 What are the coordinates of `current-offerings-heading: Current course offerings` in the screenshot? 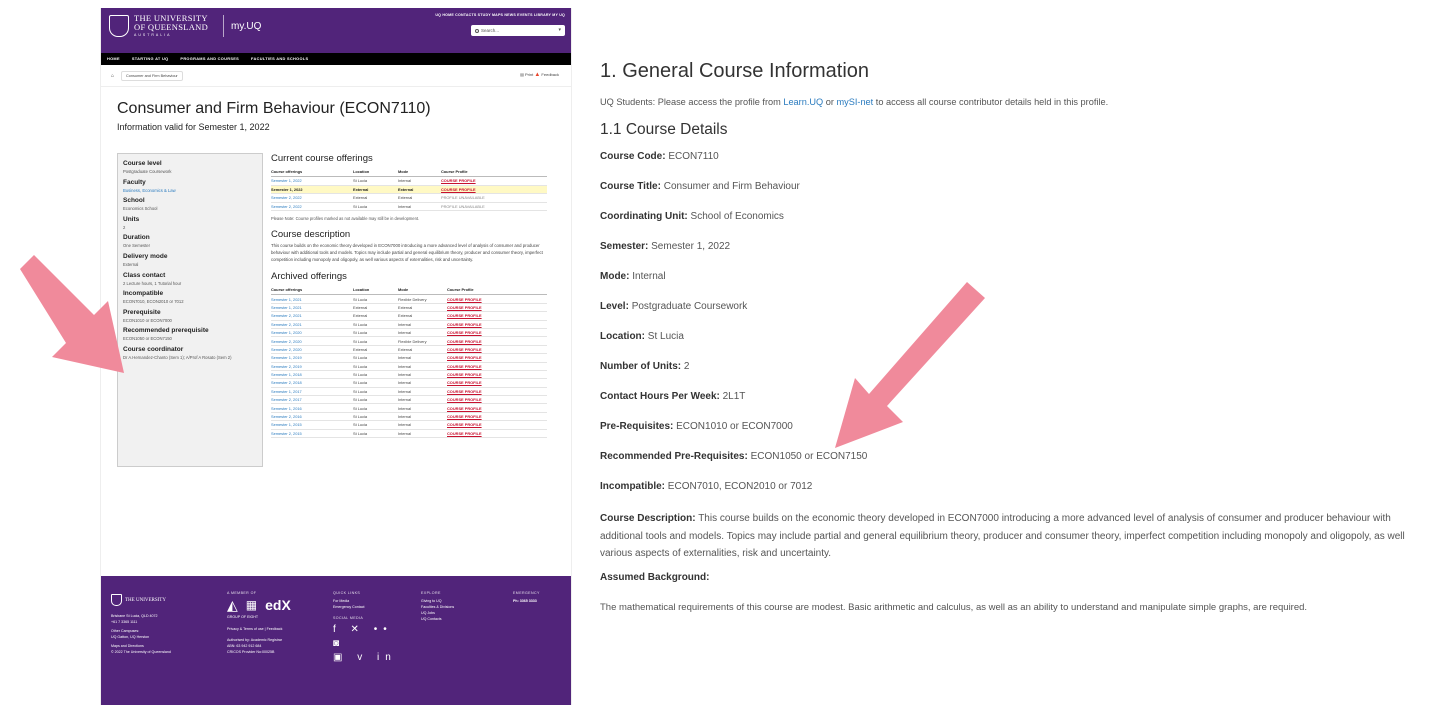 It's located at (322, 158).